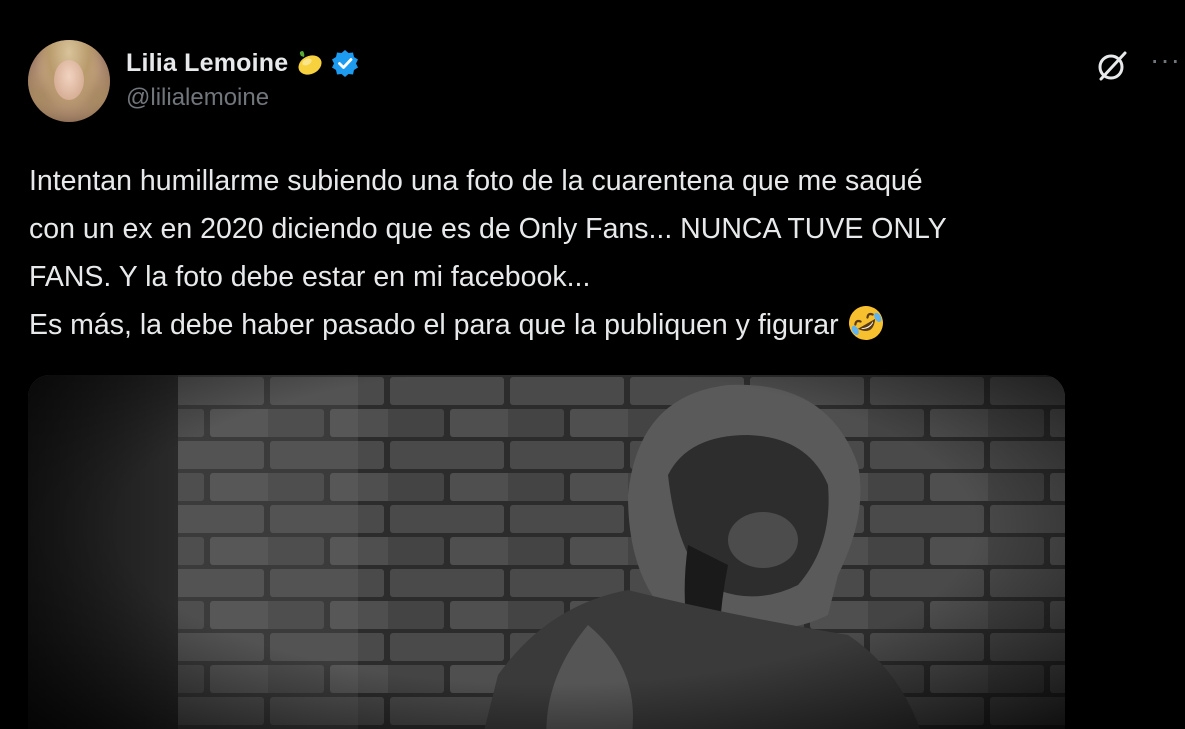 The image size is (1185, 729). What do you see at coordinates (207, 63) in the screenshot?
I see `author-display-name: Lilia Lemoine` at bounding box center [207, 63].